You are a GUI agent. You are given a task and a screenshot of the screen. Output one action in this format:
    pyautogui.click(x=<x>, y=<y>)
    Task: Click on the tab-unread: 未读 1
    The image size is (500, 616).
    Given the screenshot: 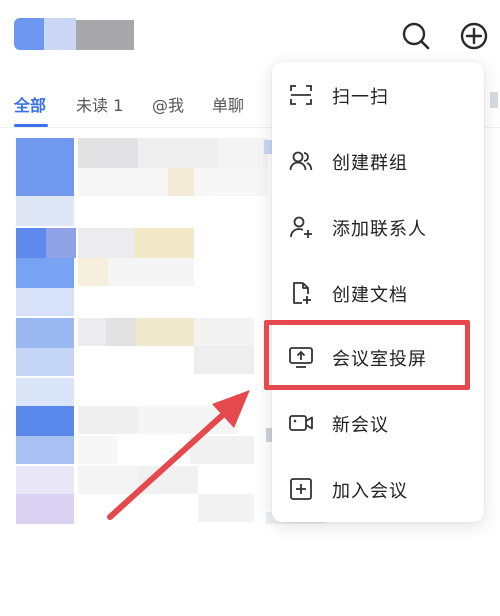 What is the action you would take?
    pyautogui.click(x=99, y=104)
    